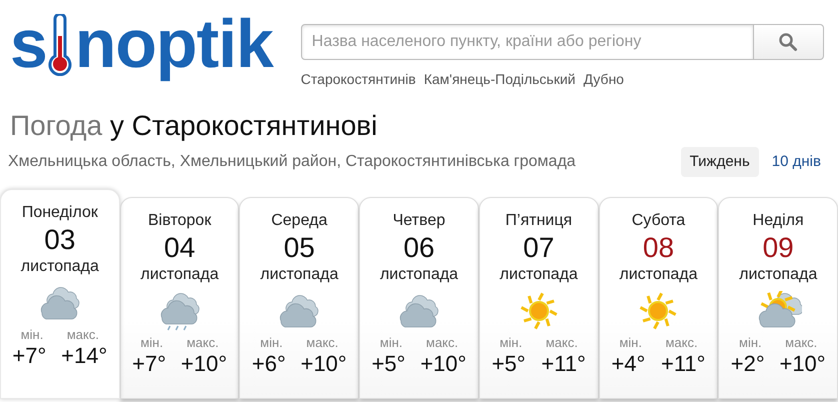 The width and height of the screenshot is (838, 402). What do you see at coordinates (60, 294) in the screenshot?
I see `day-tab: Понеділок 03 листопада мін. макс. +7° +14°` at bounding box center [60, 294].